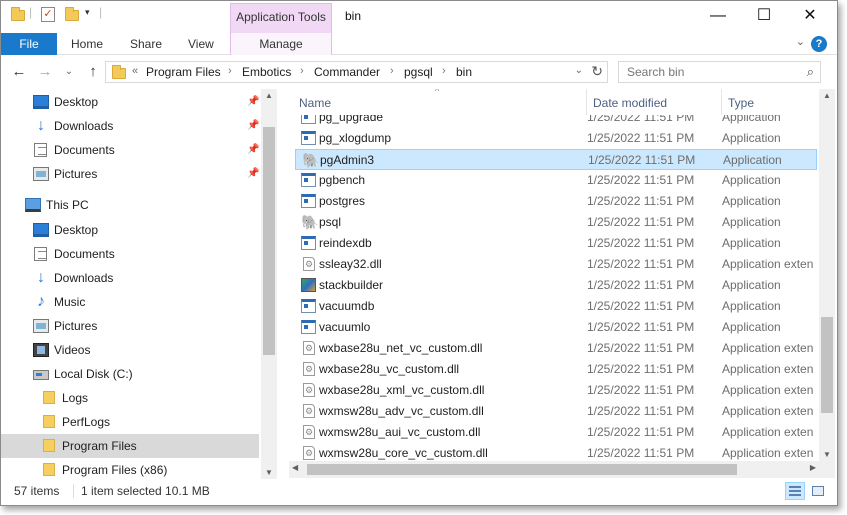 This screenshot has width=847, height=515. What do you see at coordinates (556, 222) in the screenshot?
I see `file-row: 🐘 psql 1/25/2022 11:51 PM Application` at bounding box center [556, 222].